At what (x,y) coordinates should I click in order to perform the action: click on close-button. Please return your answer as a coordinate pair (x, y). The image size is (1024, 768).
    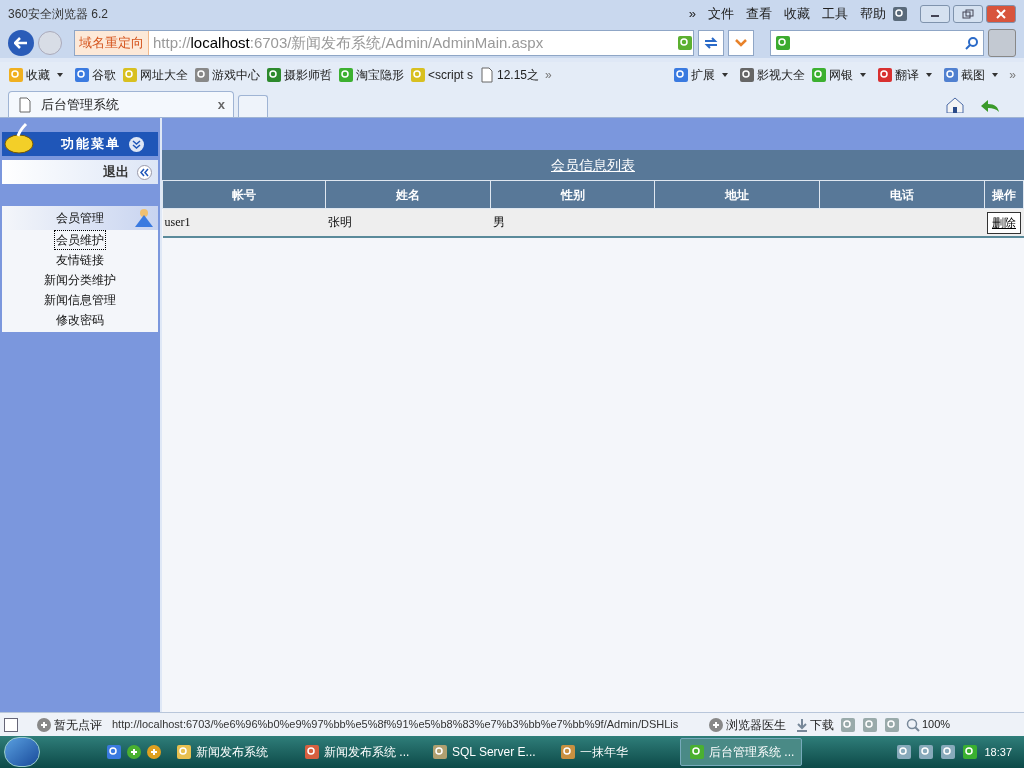
    Looking at the image, I should click on (1001, 14).